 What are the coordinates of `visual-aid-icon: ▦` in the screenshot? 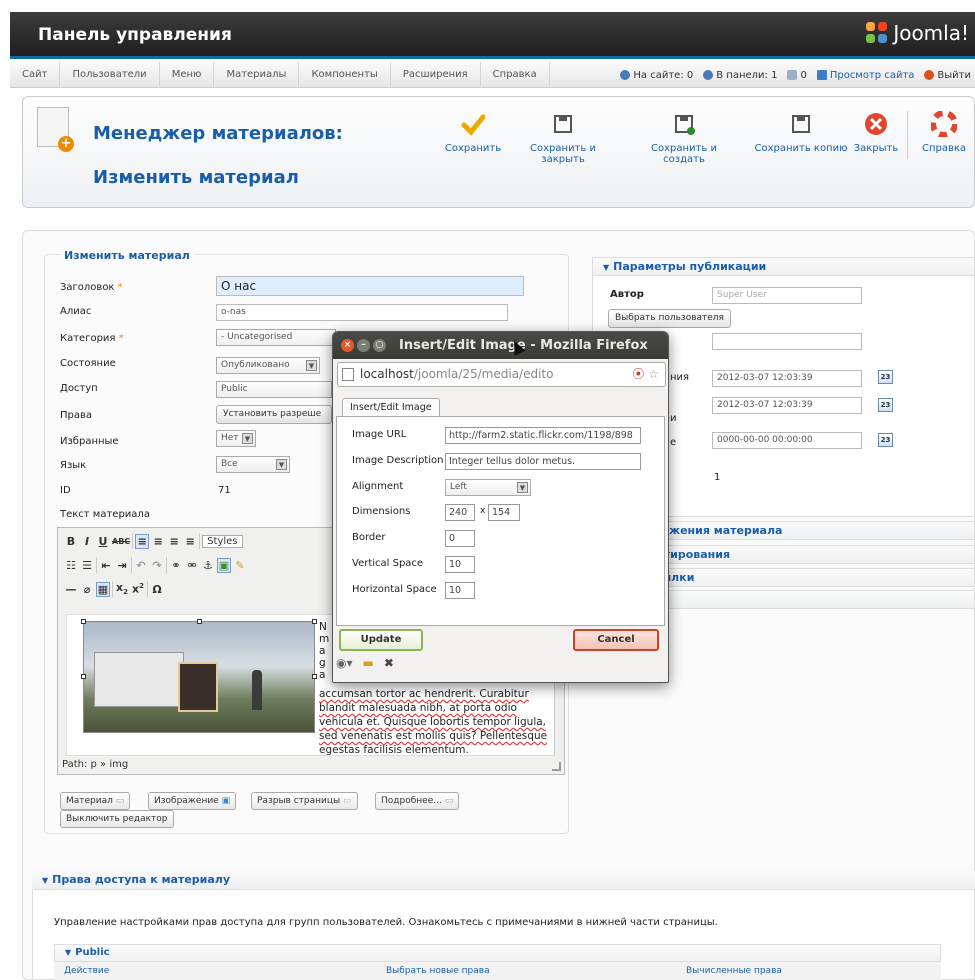 It's located at (103, 589).